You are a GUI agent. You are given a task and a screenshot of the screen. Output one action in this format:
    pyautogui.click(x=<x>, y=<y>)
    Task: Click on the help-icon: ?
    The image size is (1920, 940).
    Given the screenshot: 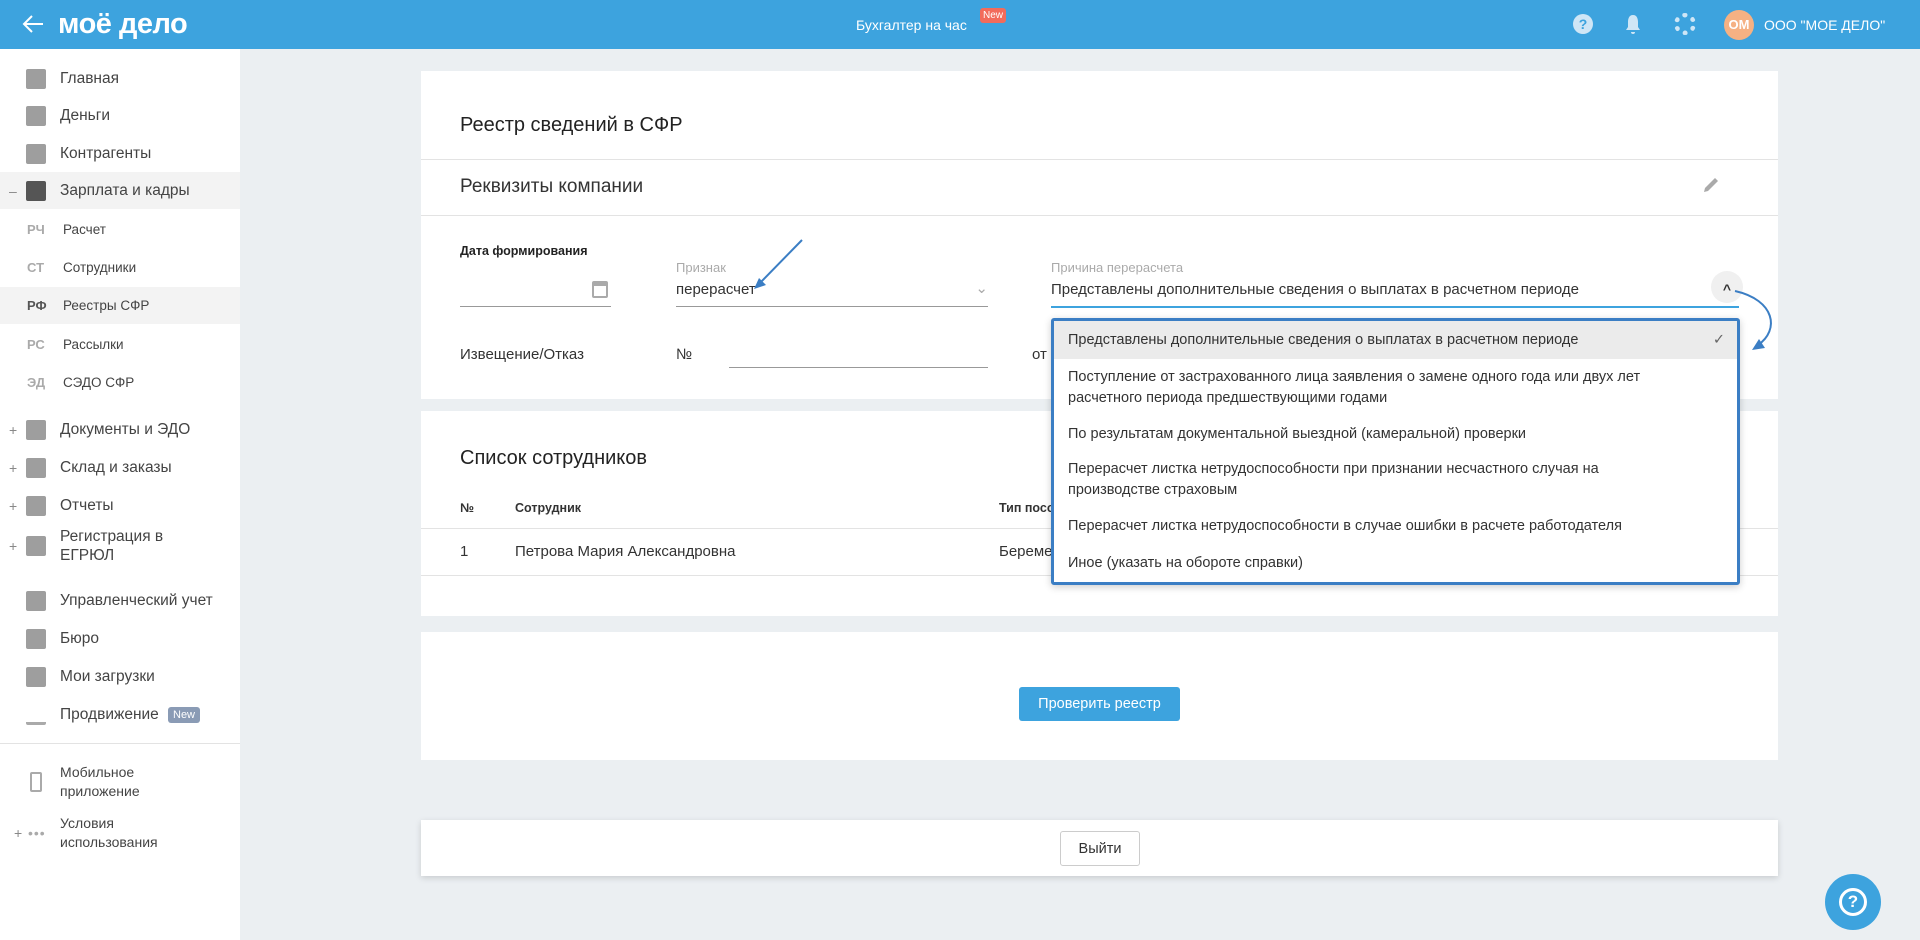 What is the action you would take?
    pyautogui.click(x=1583, y=24)
    